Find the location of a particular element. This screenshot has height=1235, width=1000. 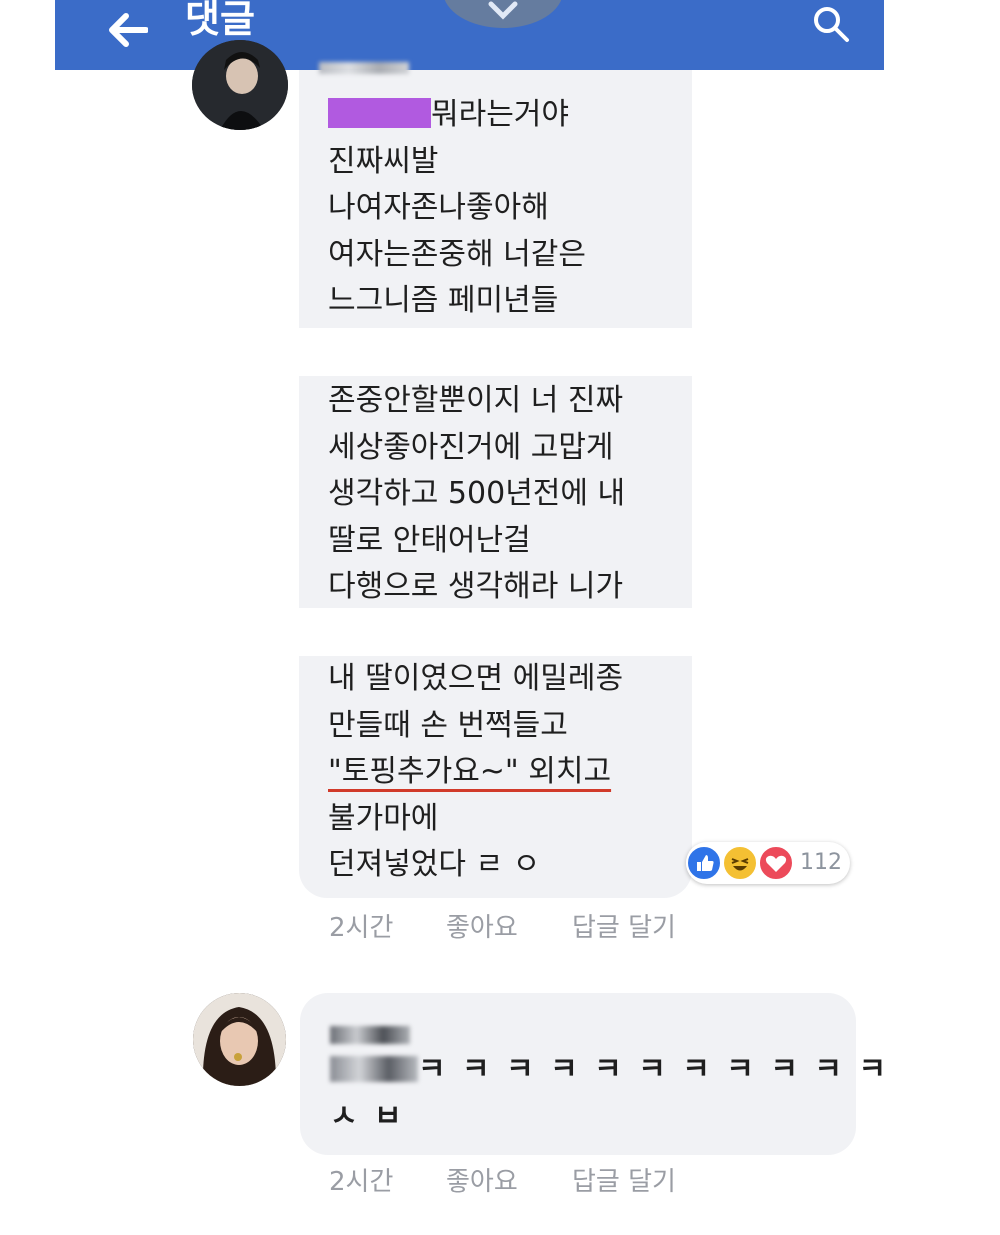

comment-line: 다행으로 생각해라 니가 is located at coordinates (476, 586).